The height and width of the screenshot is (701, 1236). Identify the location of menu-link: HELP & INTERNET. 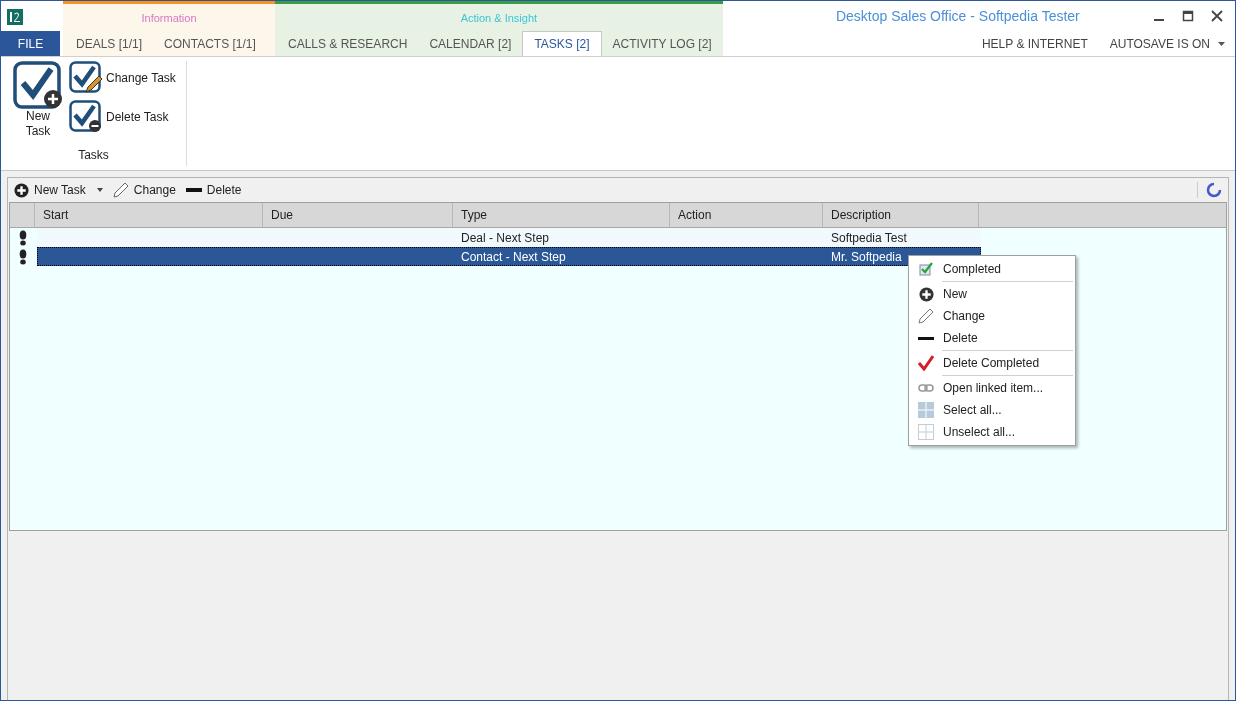
(1034, 43).